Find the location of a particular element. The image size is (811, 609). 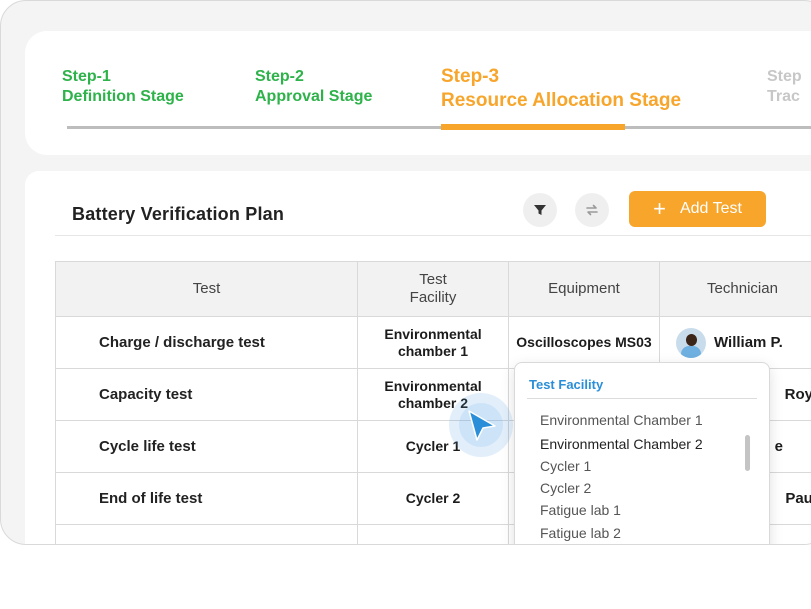

facility-cell: Environmental chamber 1 is located at coordinates (433, 342).